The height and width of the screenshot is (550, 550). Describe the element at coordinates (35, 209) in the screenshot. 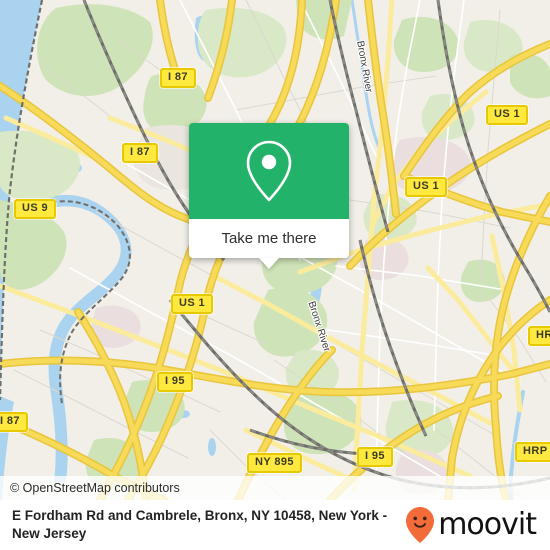

I see `road-shield: US 9` at that location.